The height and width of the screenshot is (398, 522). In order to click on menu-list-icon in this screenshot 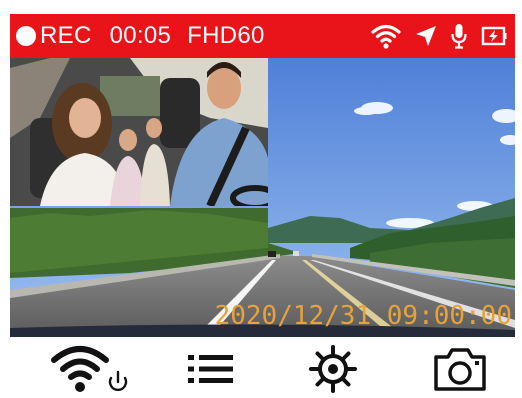, I will do `click(210, 369)`.